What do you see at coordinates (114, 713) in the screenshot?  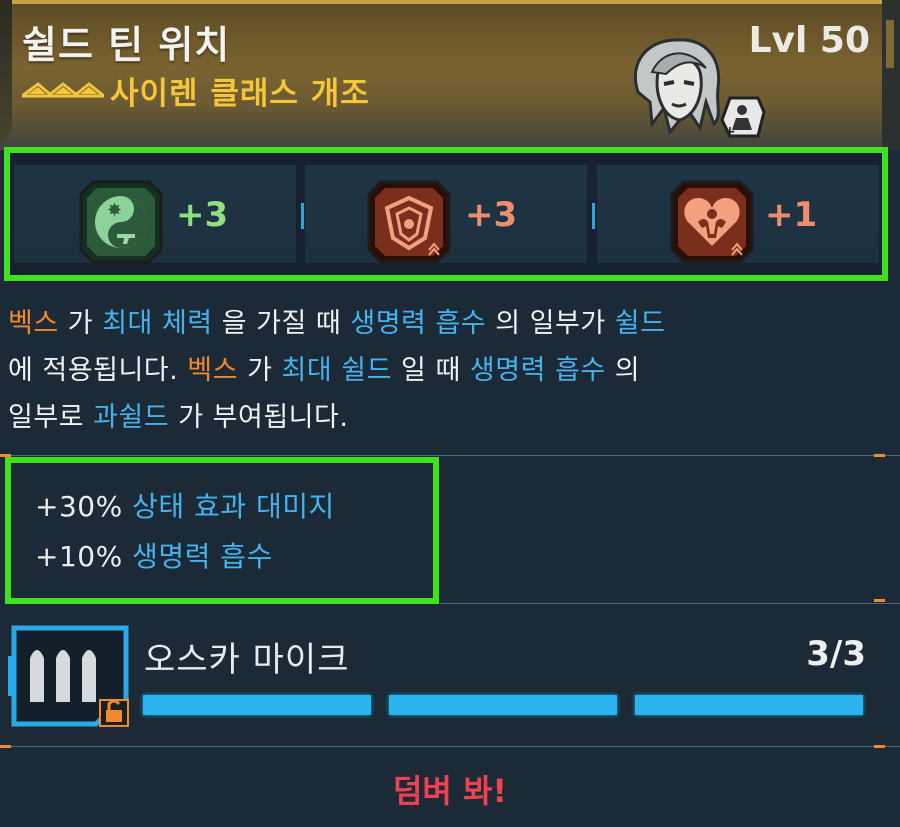 I see `lock-icon` at bounding box center [114, 713].